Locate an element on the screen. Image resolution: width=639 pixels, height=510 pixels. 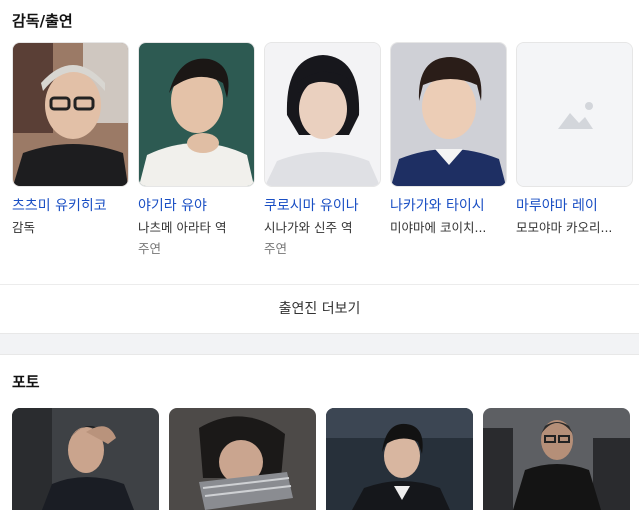
image-placeholder-icon is located at coordinates (574, 114).